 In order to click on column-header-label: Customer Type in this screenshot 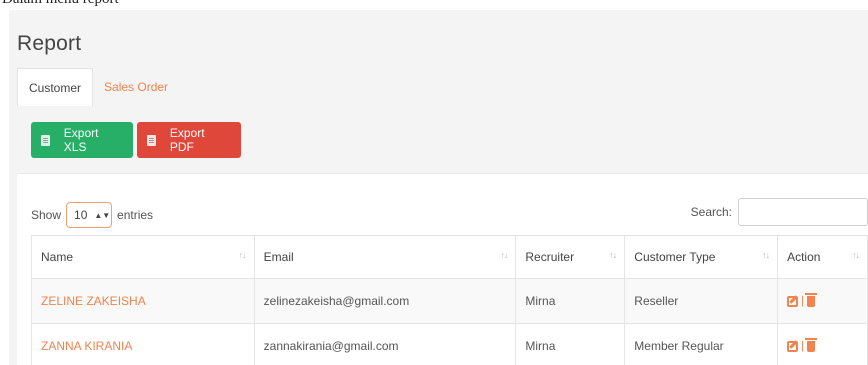, I will do `click(675, 257)`.